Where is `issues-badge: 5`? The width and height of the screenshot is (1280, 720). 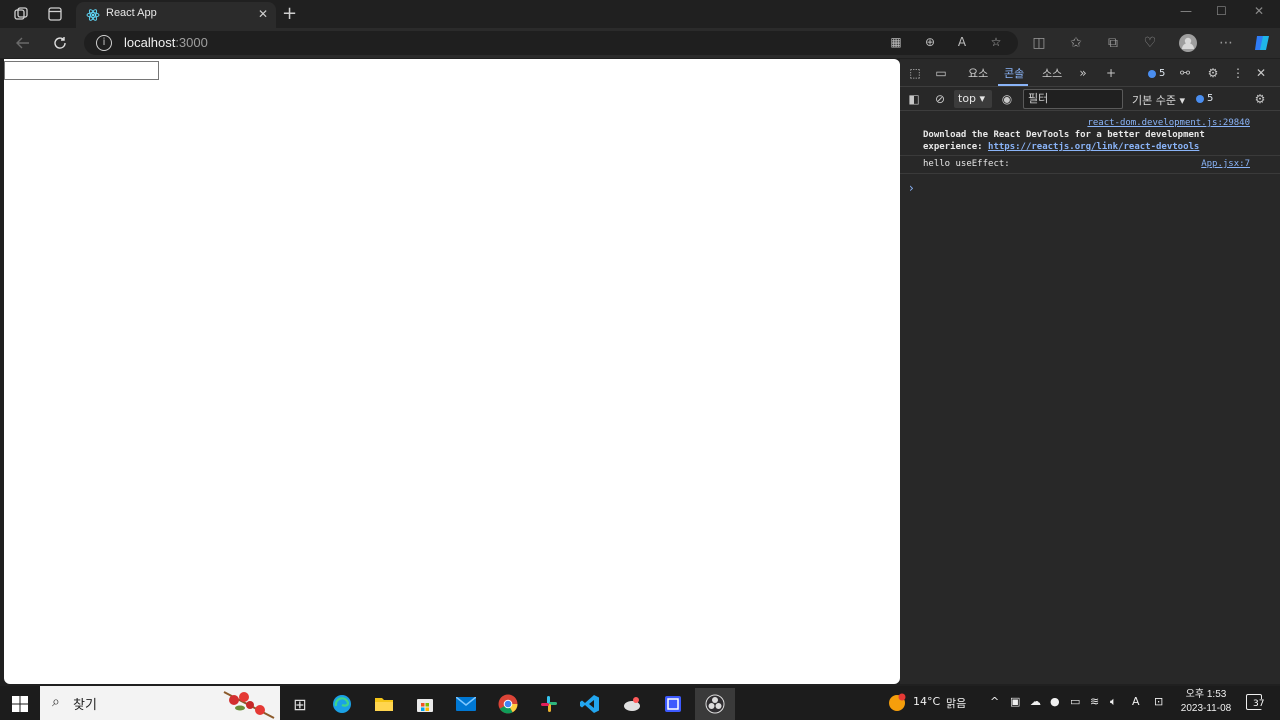 issues-badge: 5 is located at coordinates (1156, 73).